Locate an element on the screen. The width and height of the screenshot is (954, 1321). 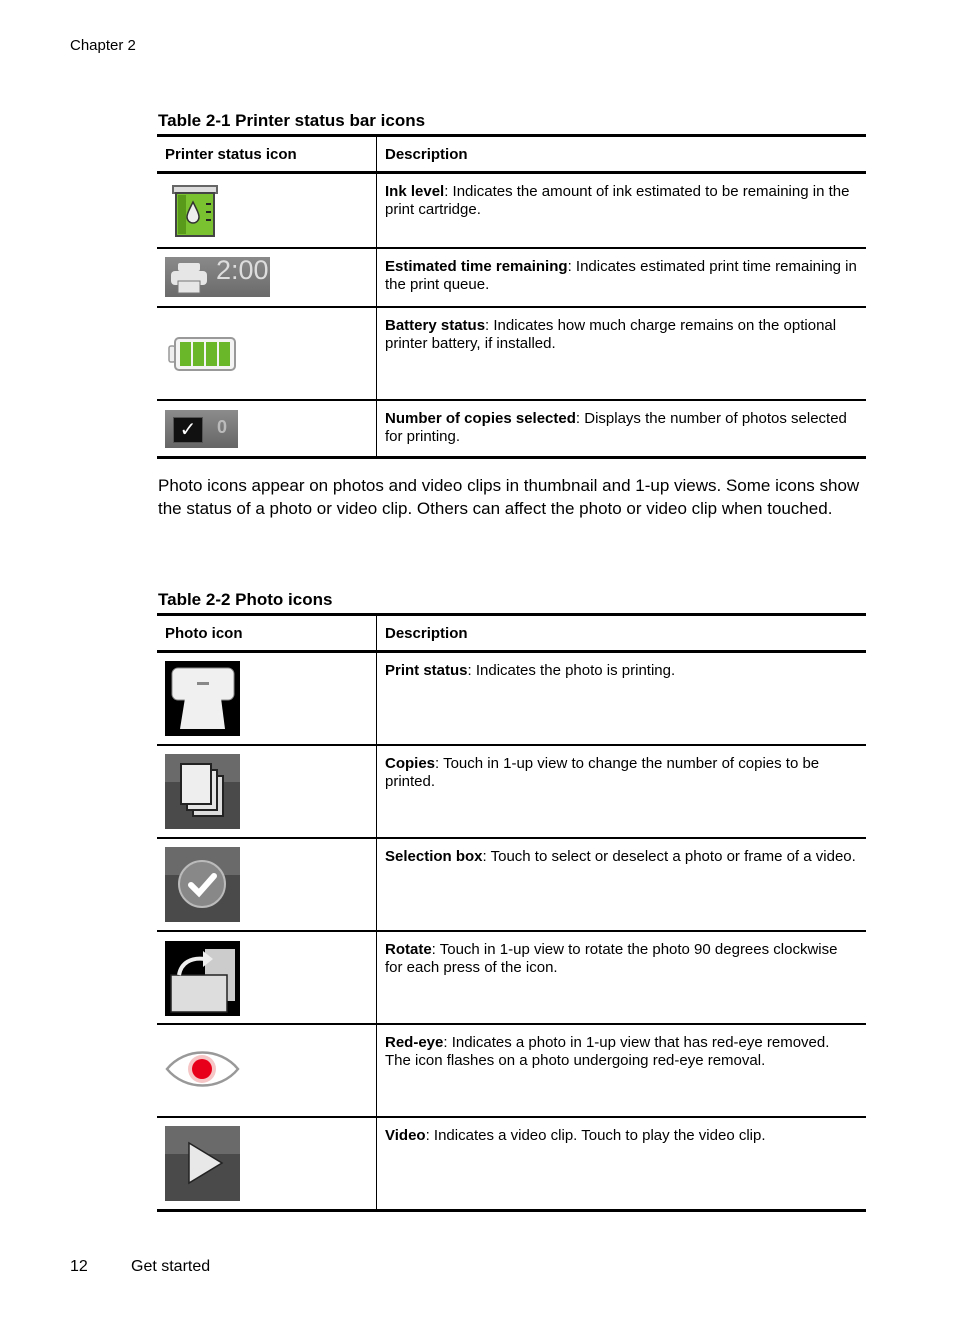
table2-caption: Table 2-2 Photo icons is located at coordinates (245, 599).